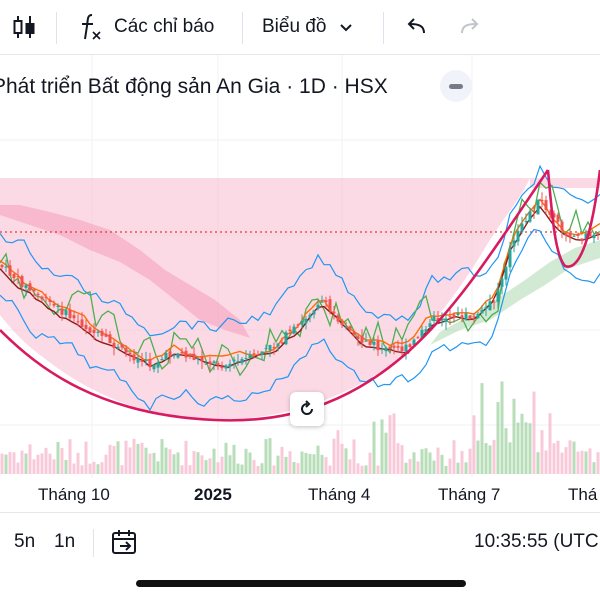  I want to click on chart-type-button: Biểu đồ, so click(308, 27).